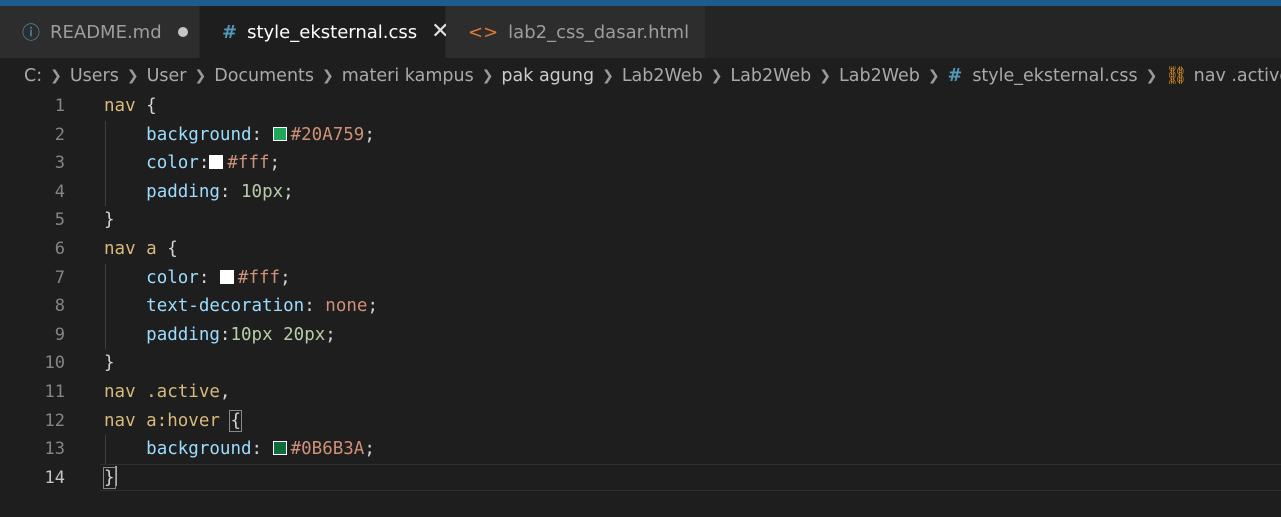 The width and height of the screenshot is (1281, 517). I want to click on css-selector: nav .active, so click(162, 392).